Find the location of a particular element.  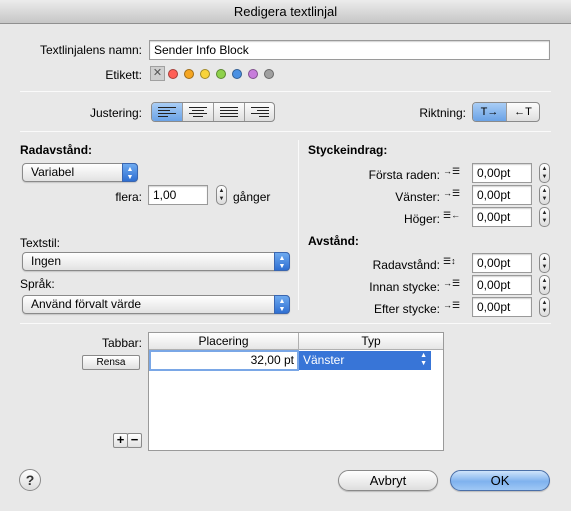

alignment-segmented-control is located at coordinates (213, 112).